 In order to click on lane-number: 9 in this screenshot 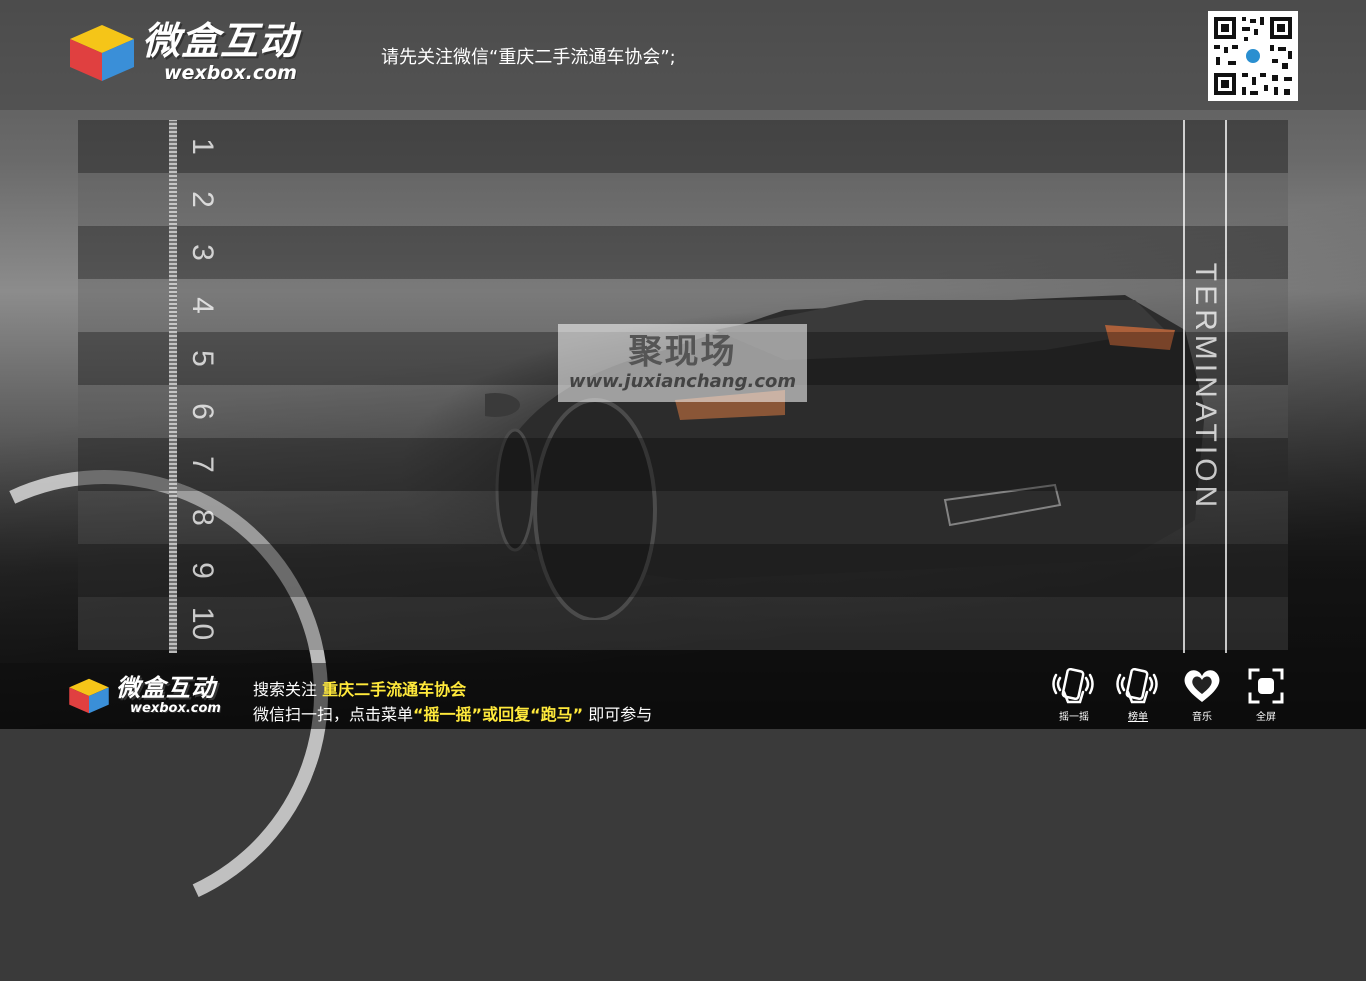, I will do `click(203, 570)`.